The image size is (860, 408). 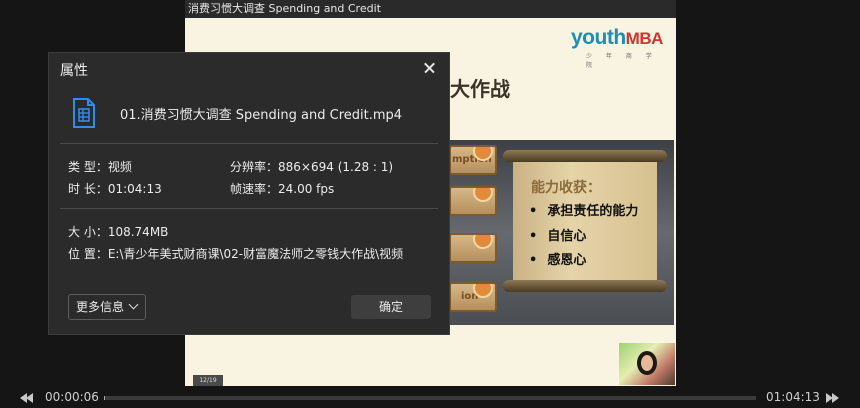 I want to click on resolution-value: 886×694 (1.28 : 1), so click(x=336, y=167).